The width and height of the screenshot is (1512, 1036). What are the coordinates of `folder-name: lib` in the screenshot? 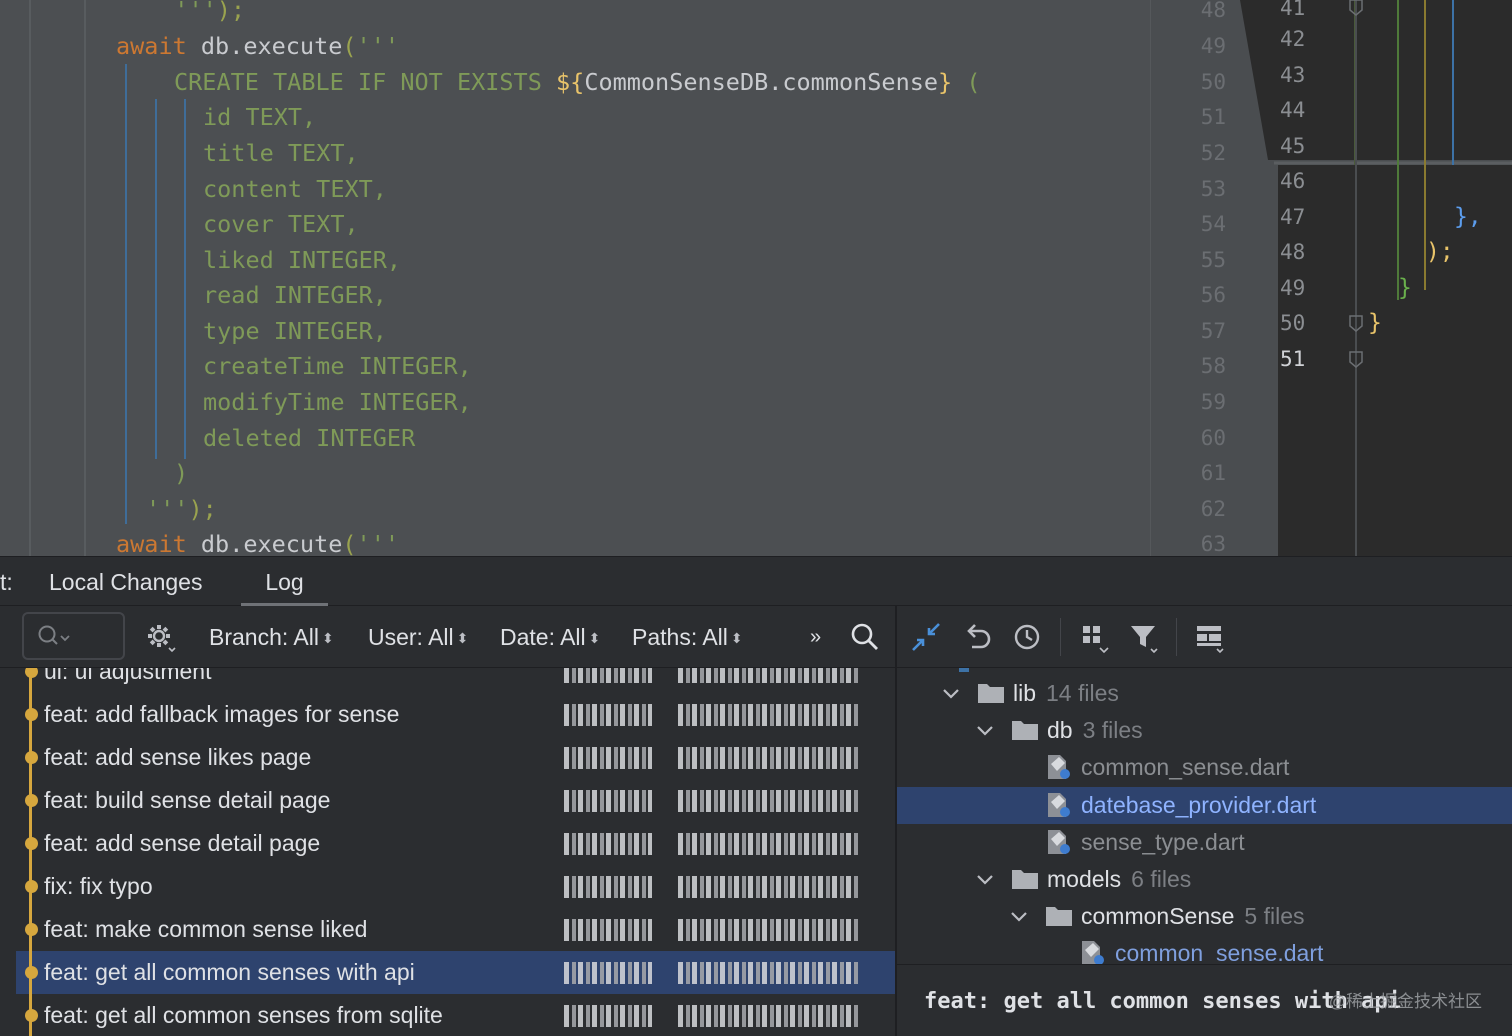 It's located at (1025, 693).